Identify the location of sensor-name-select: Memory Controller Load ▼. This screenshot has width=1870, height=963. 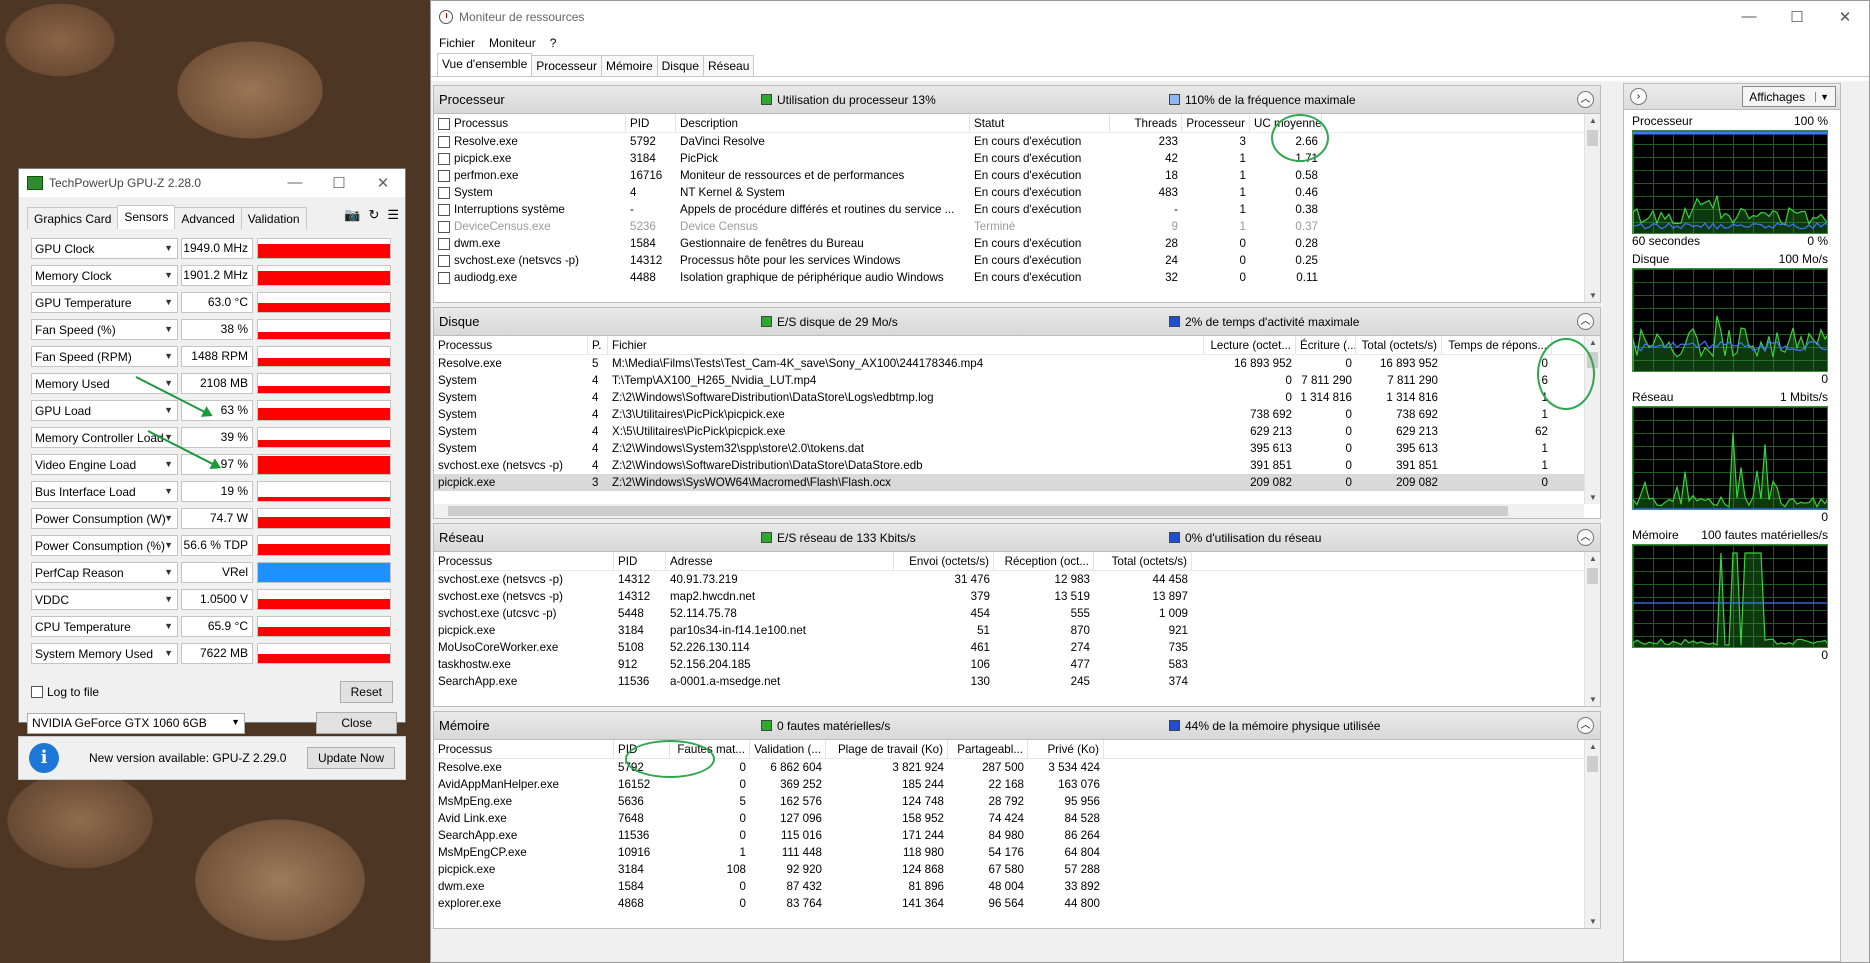
(104, 437).